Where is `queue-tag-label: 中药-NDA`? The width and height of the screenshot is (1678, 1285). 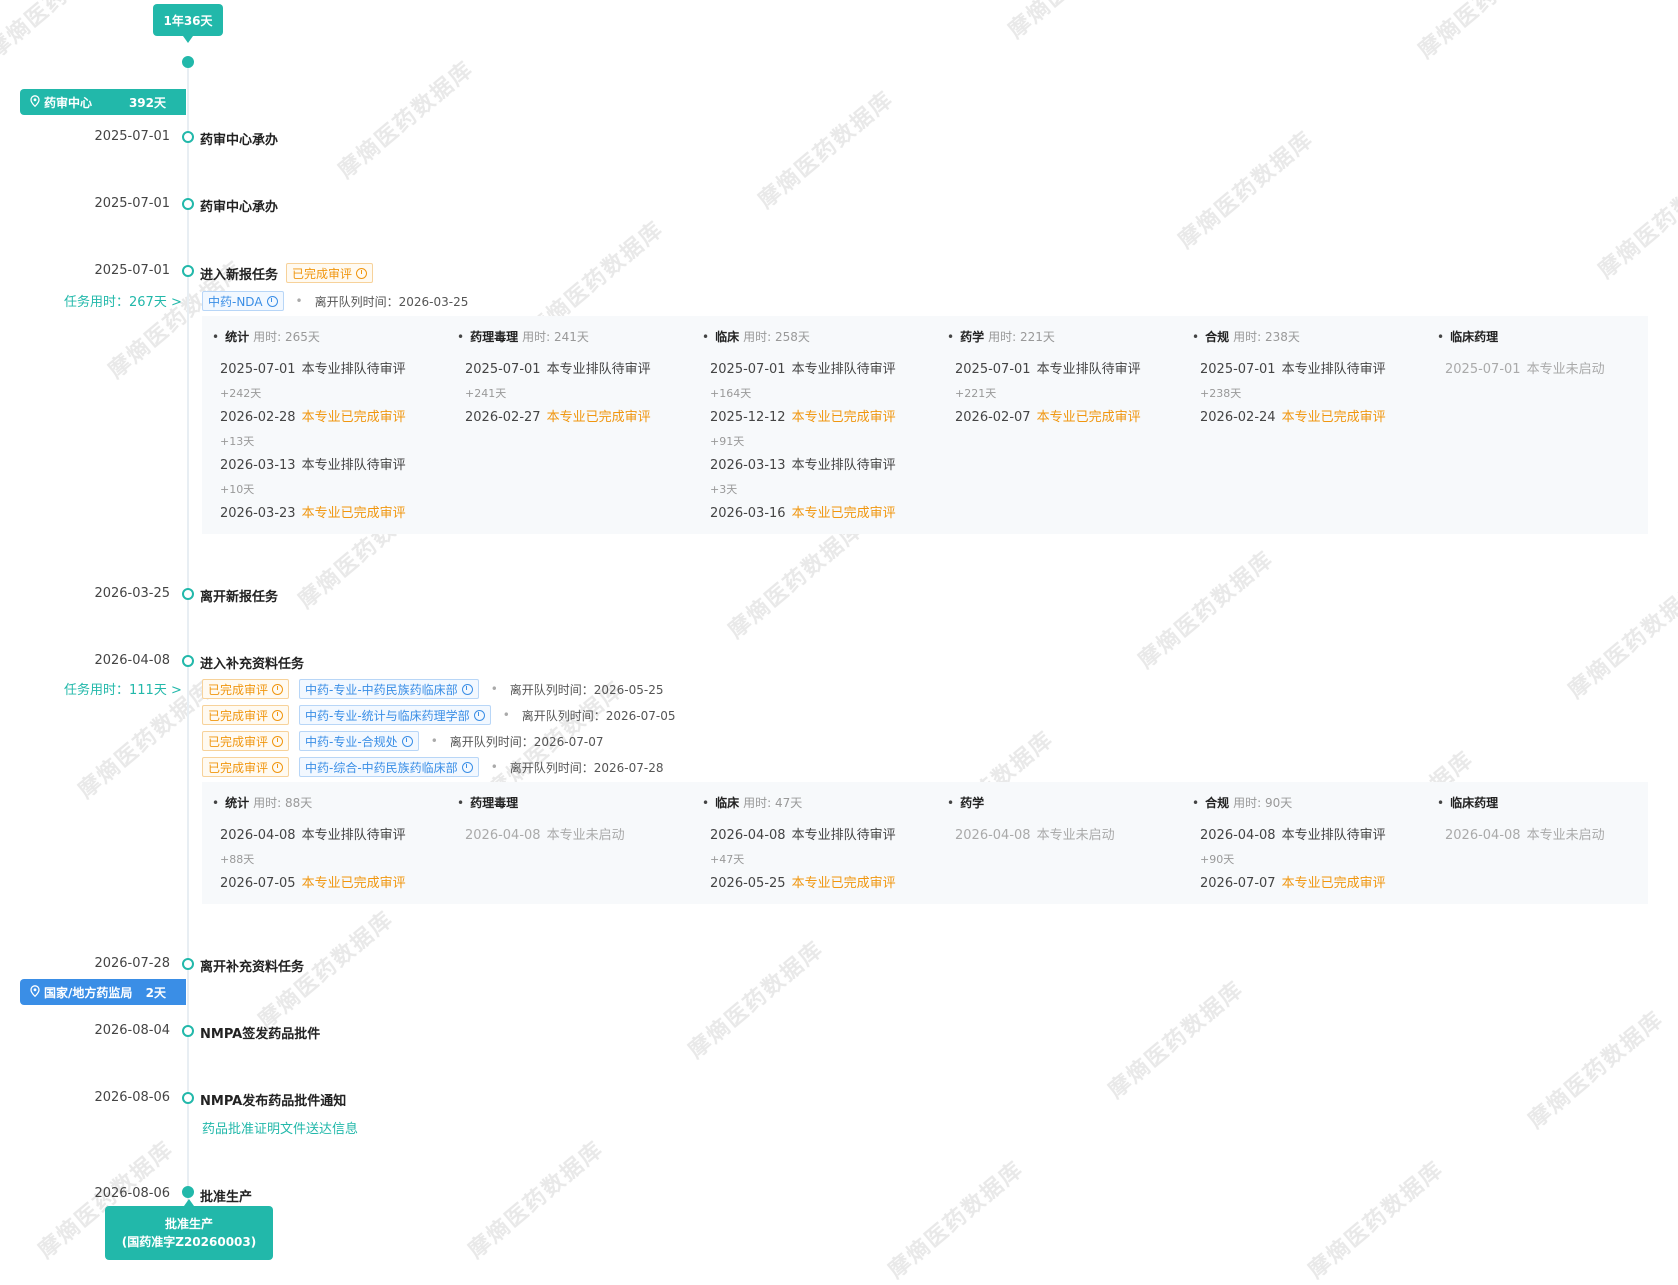
queue-tag-label: 中药-NDA is located at coordinates (235, 301).